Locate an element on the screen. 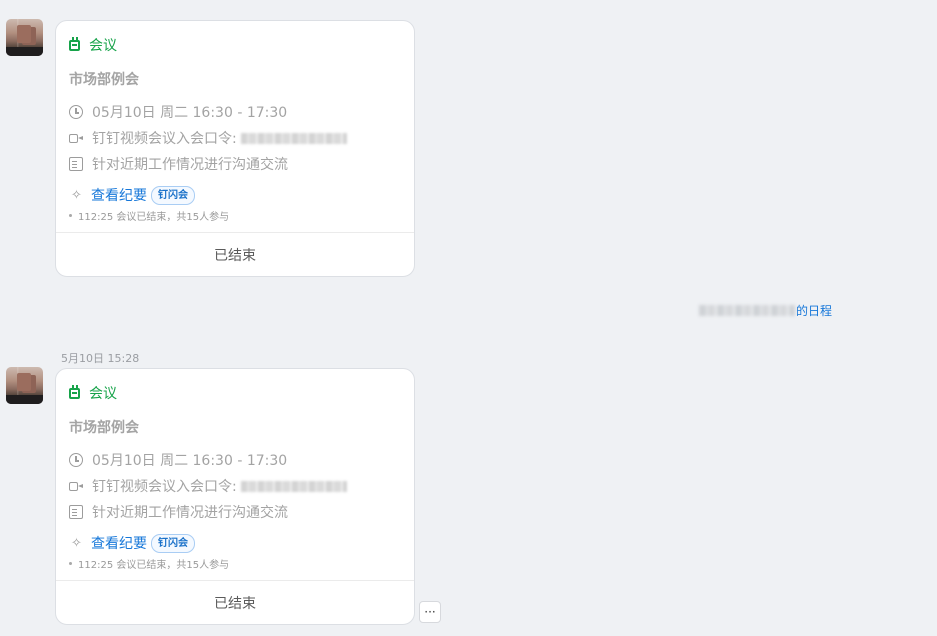 Image resolution: width=937 pixels, height=636 pixels. redacted-user-name is located at coordinates (747, 310).